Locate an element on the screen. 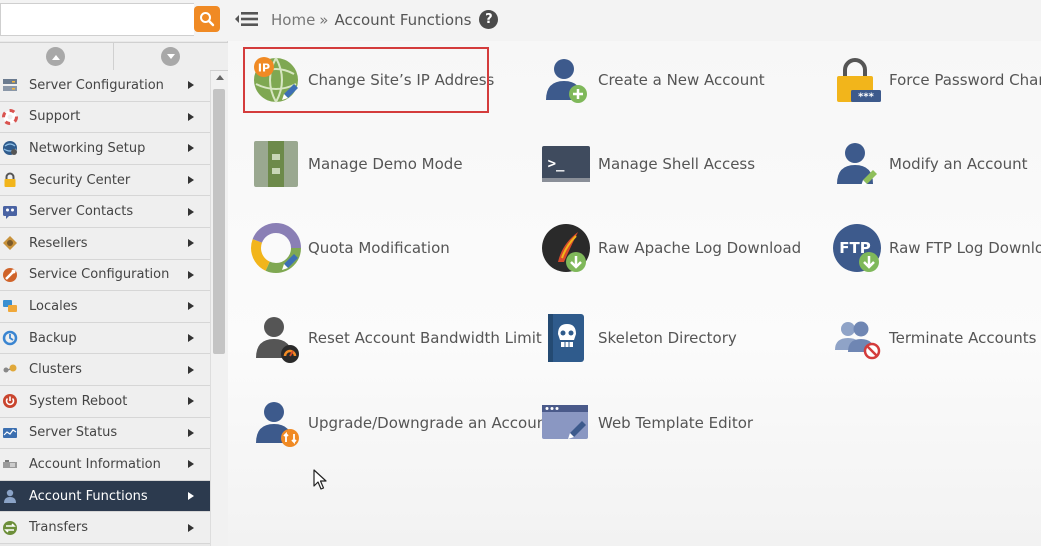 This screenshot has height=546, width=1041. sidebar-item-server-contacts: Server Contacts is located at coordinates (105, 212).